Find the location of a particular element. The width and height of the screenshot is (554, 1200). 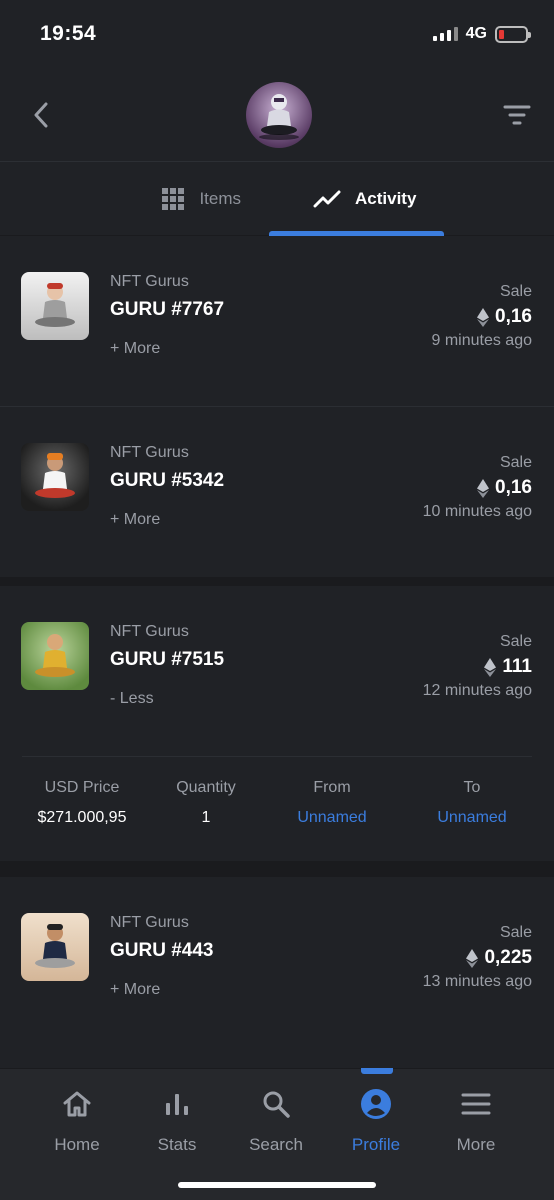

time-ago: 12 minutes ago is located at coordinates (477, 690).